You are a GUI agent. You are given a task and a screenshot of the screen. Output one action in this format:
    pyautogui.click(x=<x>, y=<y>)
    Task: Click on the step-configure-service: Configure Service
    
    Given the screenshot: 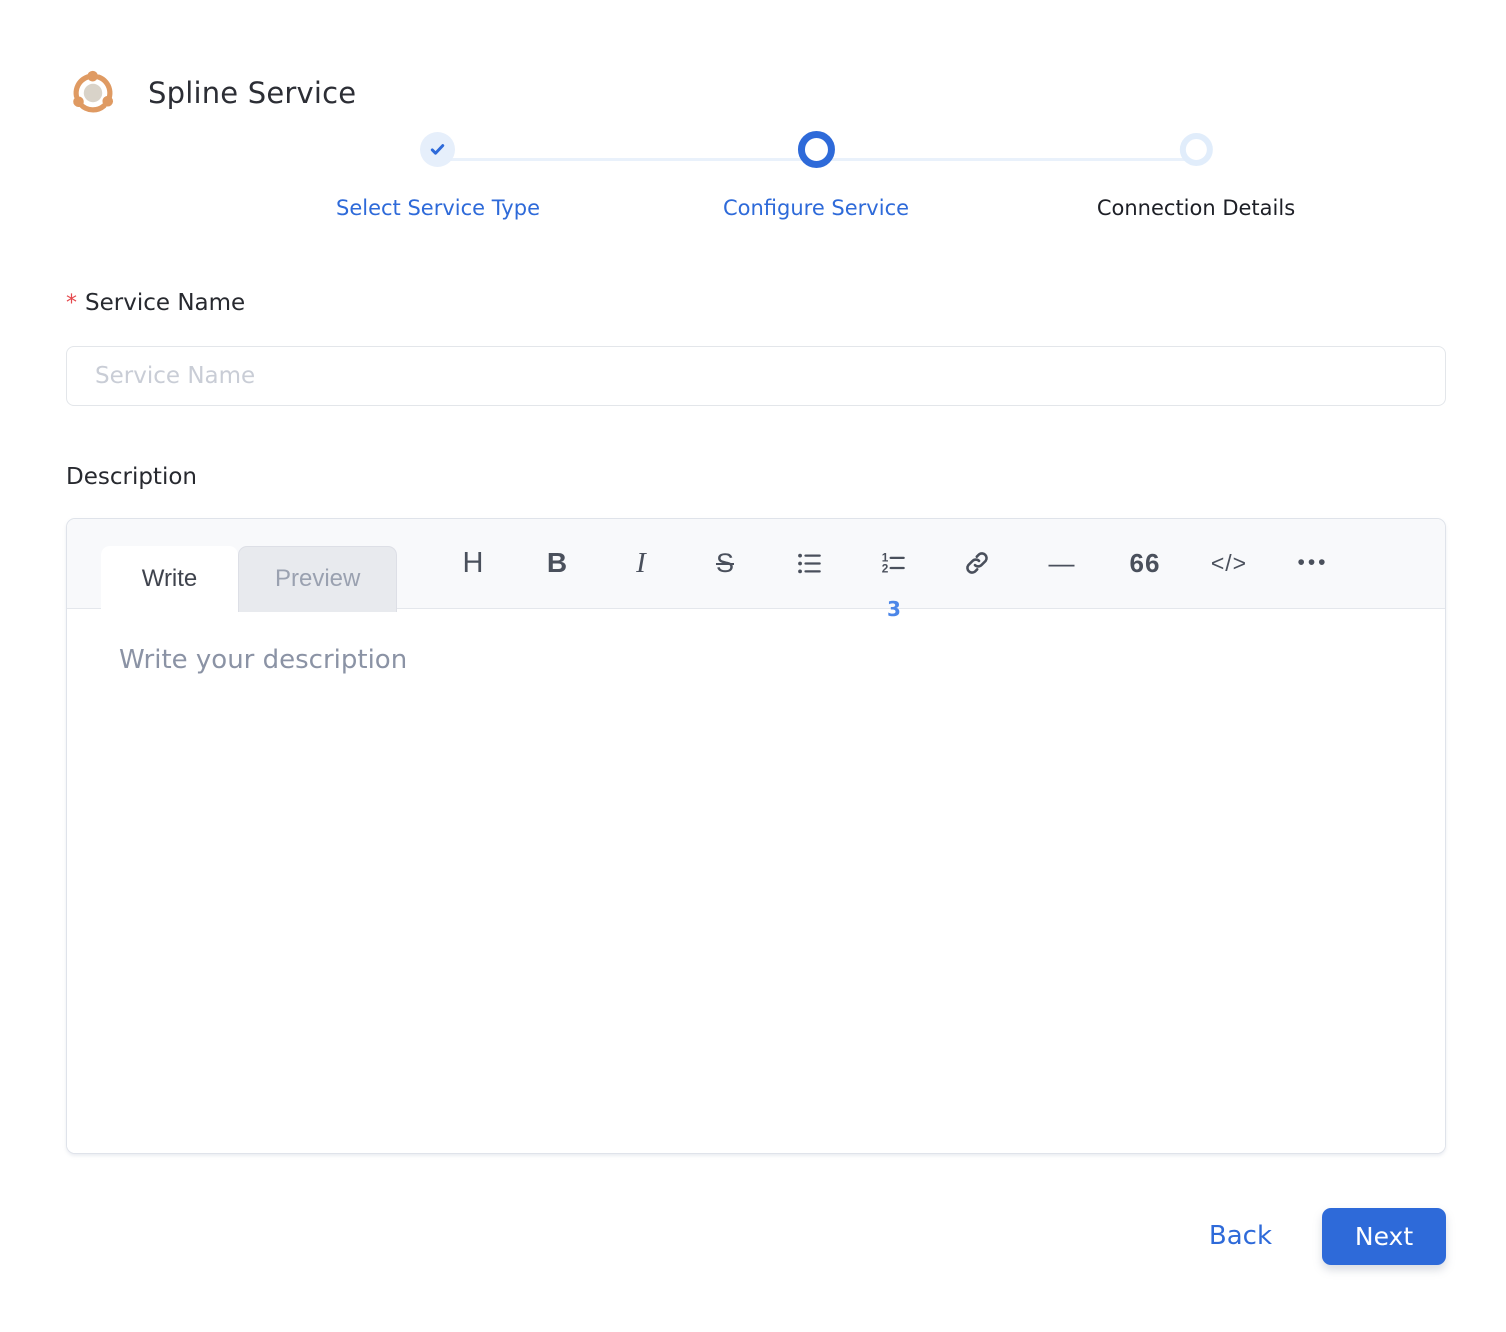 What is the action you would take?
    pyautogui.click(x=816, y=175)
    